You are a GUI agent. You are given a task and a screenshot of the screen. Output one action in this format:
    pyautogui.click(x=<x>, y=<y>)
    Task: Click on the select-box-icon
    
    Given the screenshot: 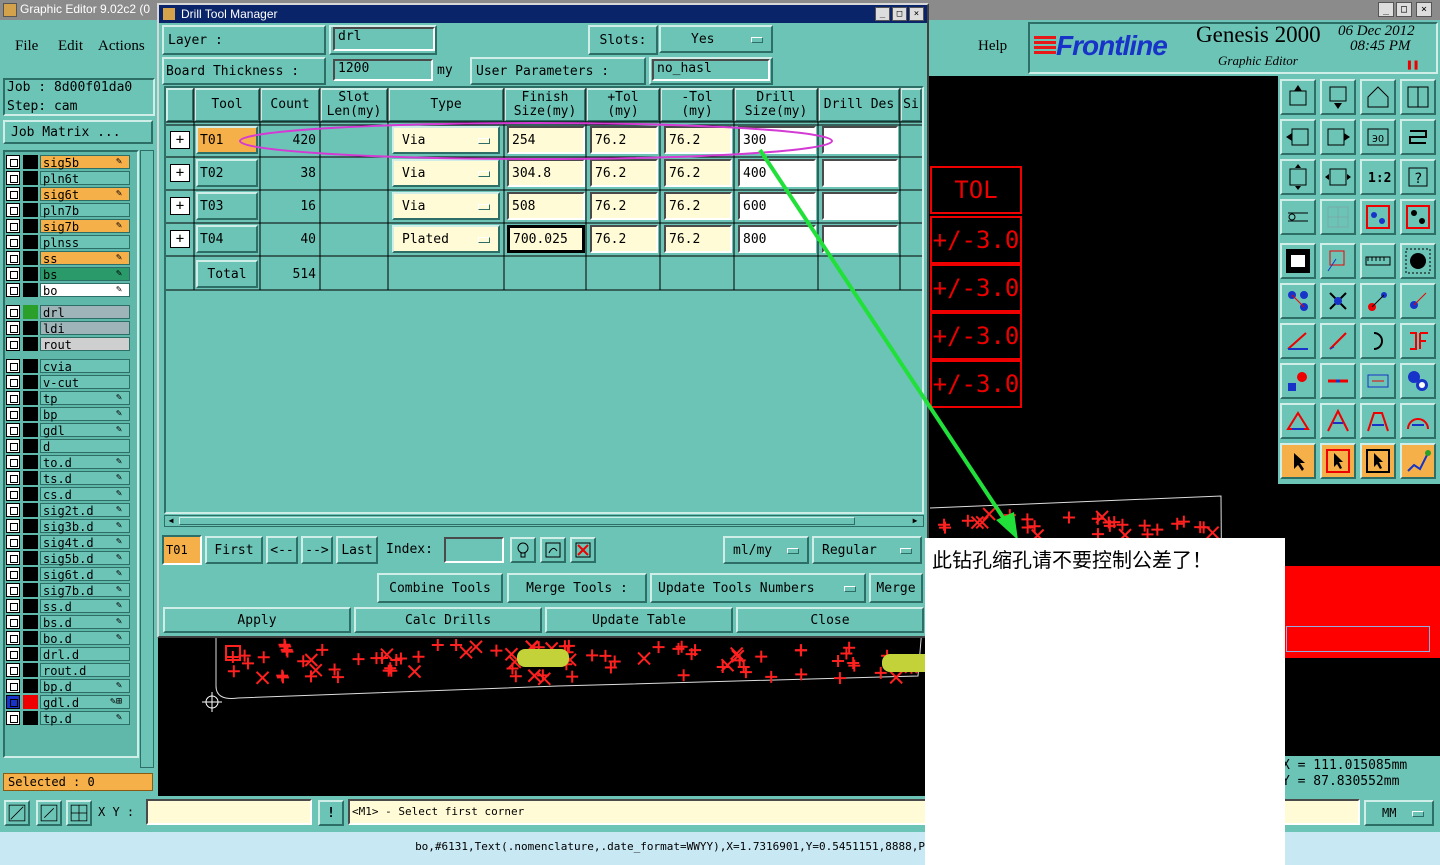 What is the action you would take?
    pyautogui.click(x=1338, y=461)
    